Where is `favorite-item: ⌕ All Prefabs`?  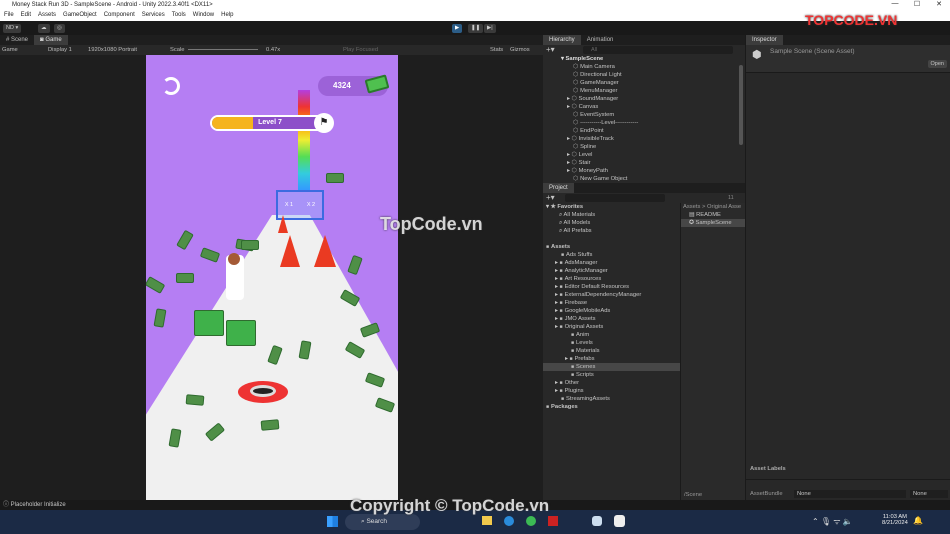 favorite-item: ⌕ All Prefabs is located at coordinates (611, 231).